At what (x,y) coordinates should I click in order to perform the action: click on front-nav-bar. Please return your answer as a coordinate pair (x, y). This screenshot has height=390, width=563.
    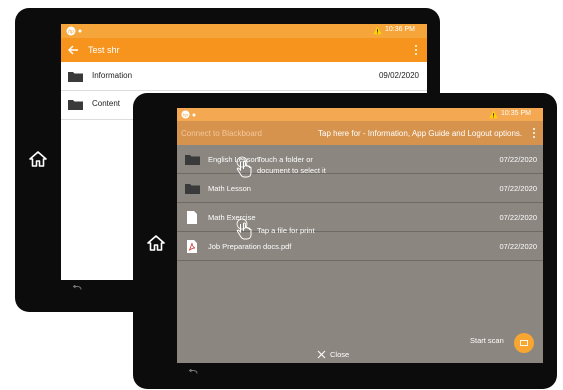
    Looking at the image, I should click on (360, 376).